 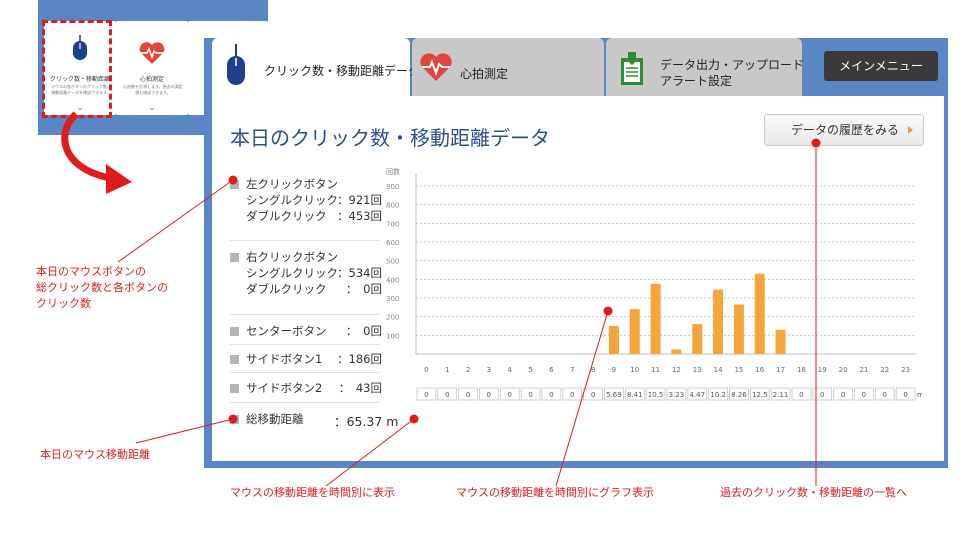 I want to click on annotation-distance-graph: マウスの移動距離を時間別にグラフ表示, so click(x=555, y=492).